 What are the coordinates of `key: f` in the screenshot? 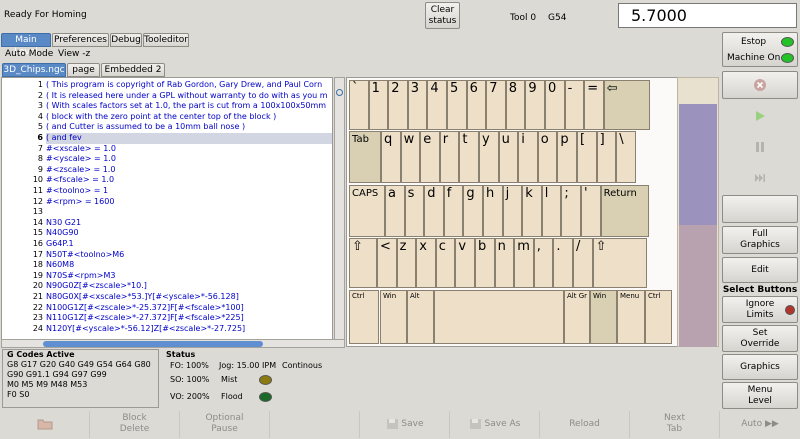 It's located at (453, 211).